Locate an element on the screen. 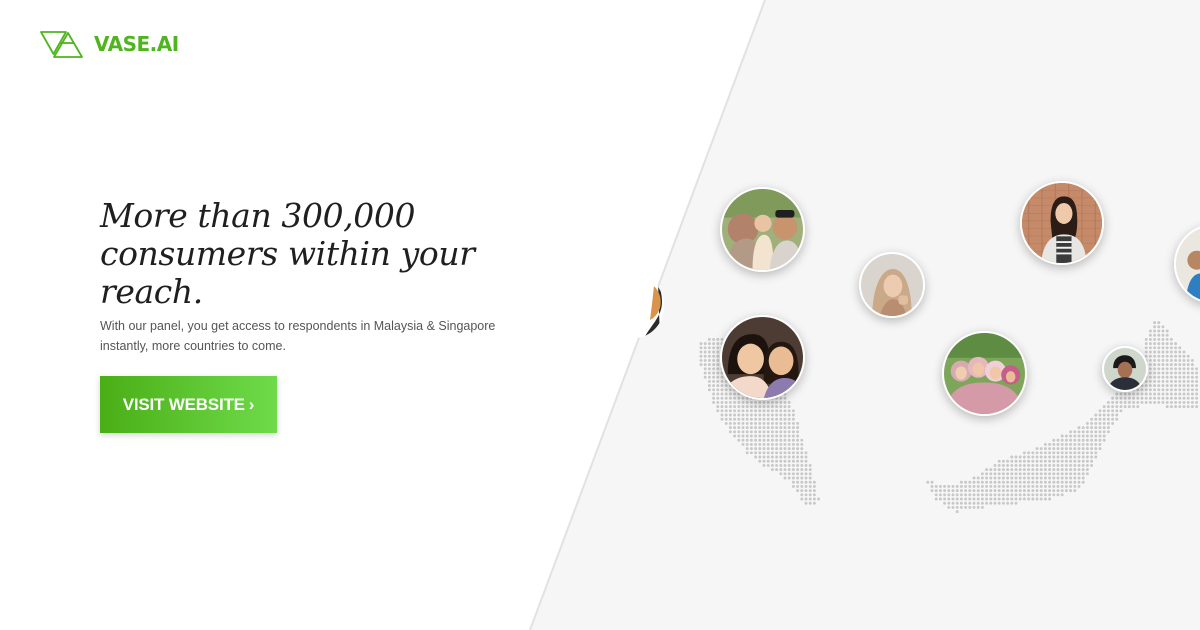 Image resolution: width=1200 pixels, height=630 pixels. visit-website-button: VISIT WEBSITE › is located at coordinates (188, 404).